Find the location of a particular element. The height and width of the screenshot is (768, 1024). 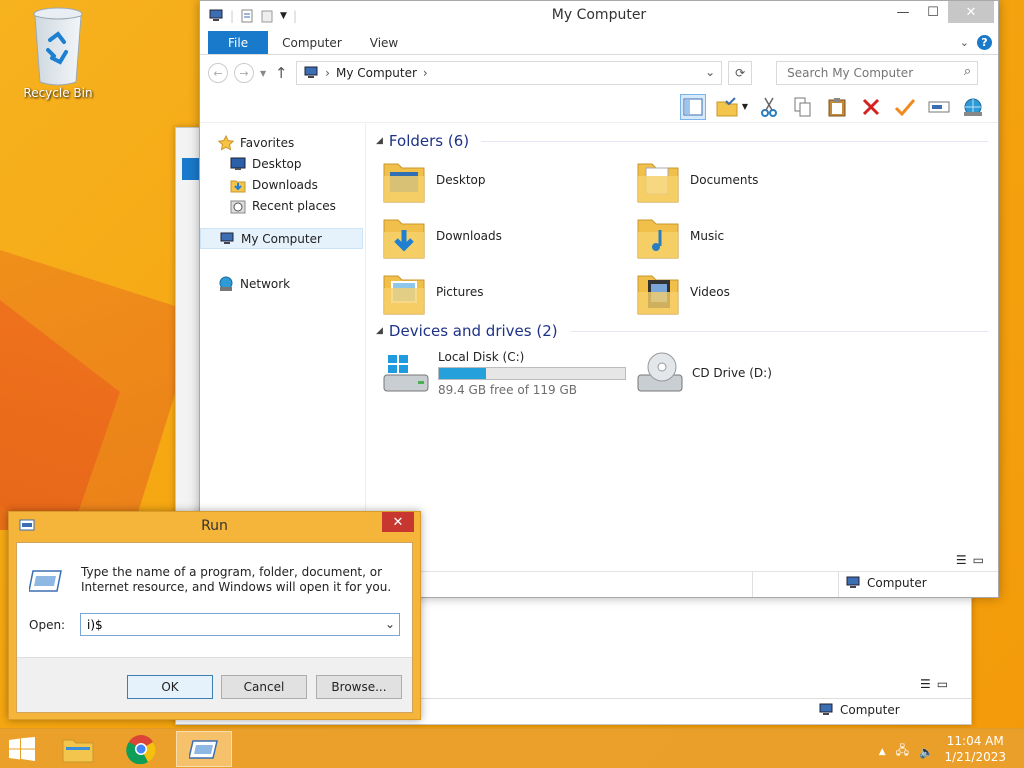

properties-icon is located at coordinates (247, 16).